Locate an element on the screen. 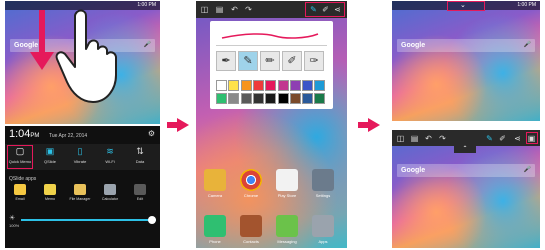  home-screen-toolbar-hidden: 1:00 PM ⌄ Google 🎤 is located at coordinates (466, 61).